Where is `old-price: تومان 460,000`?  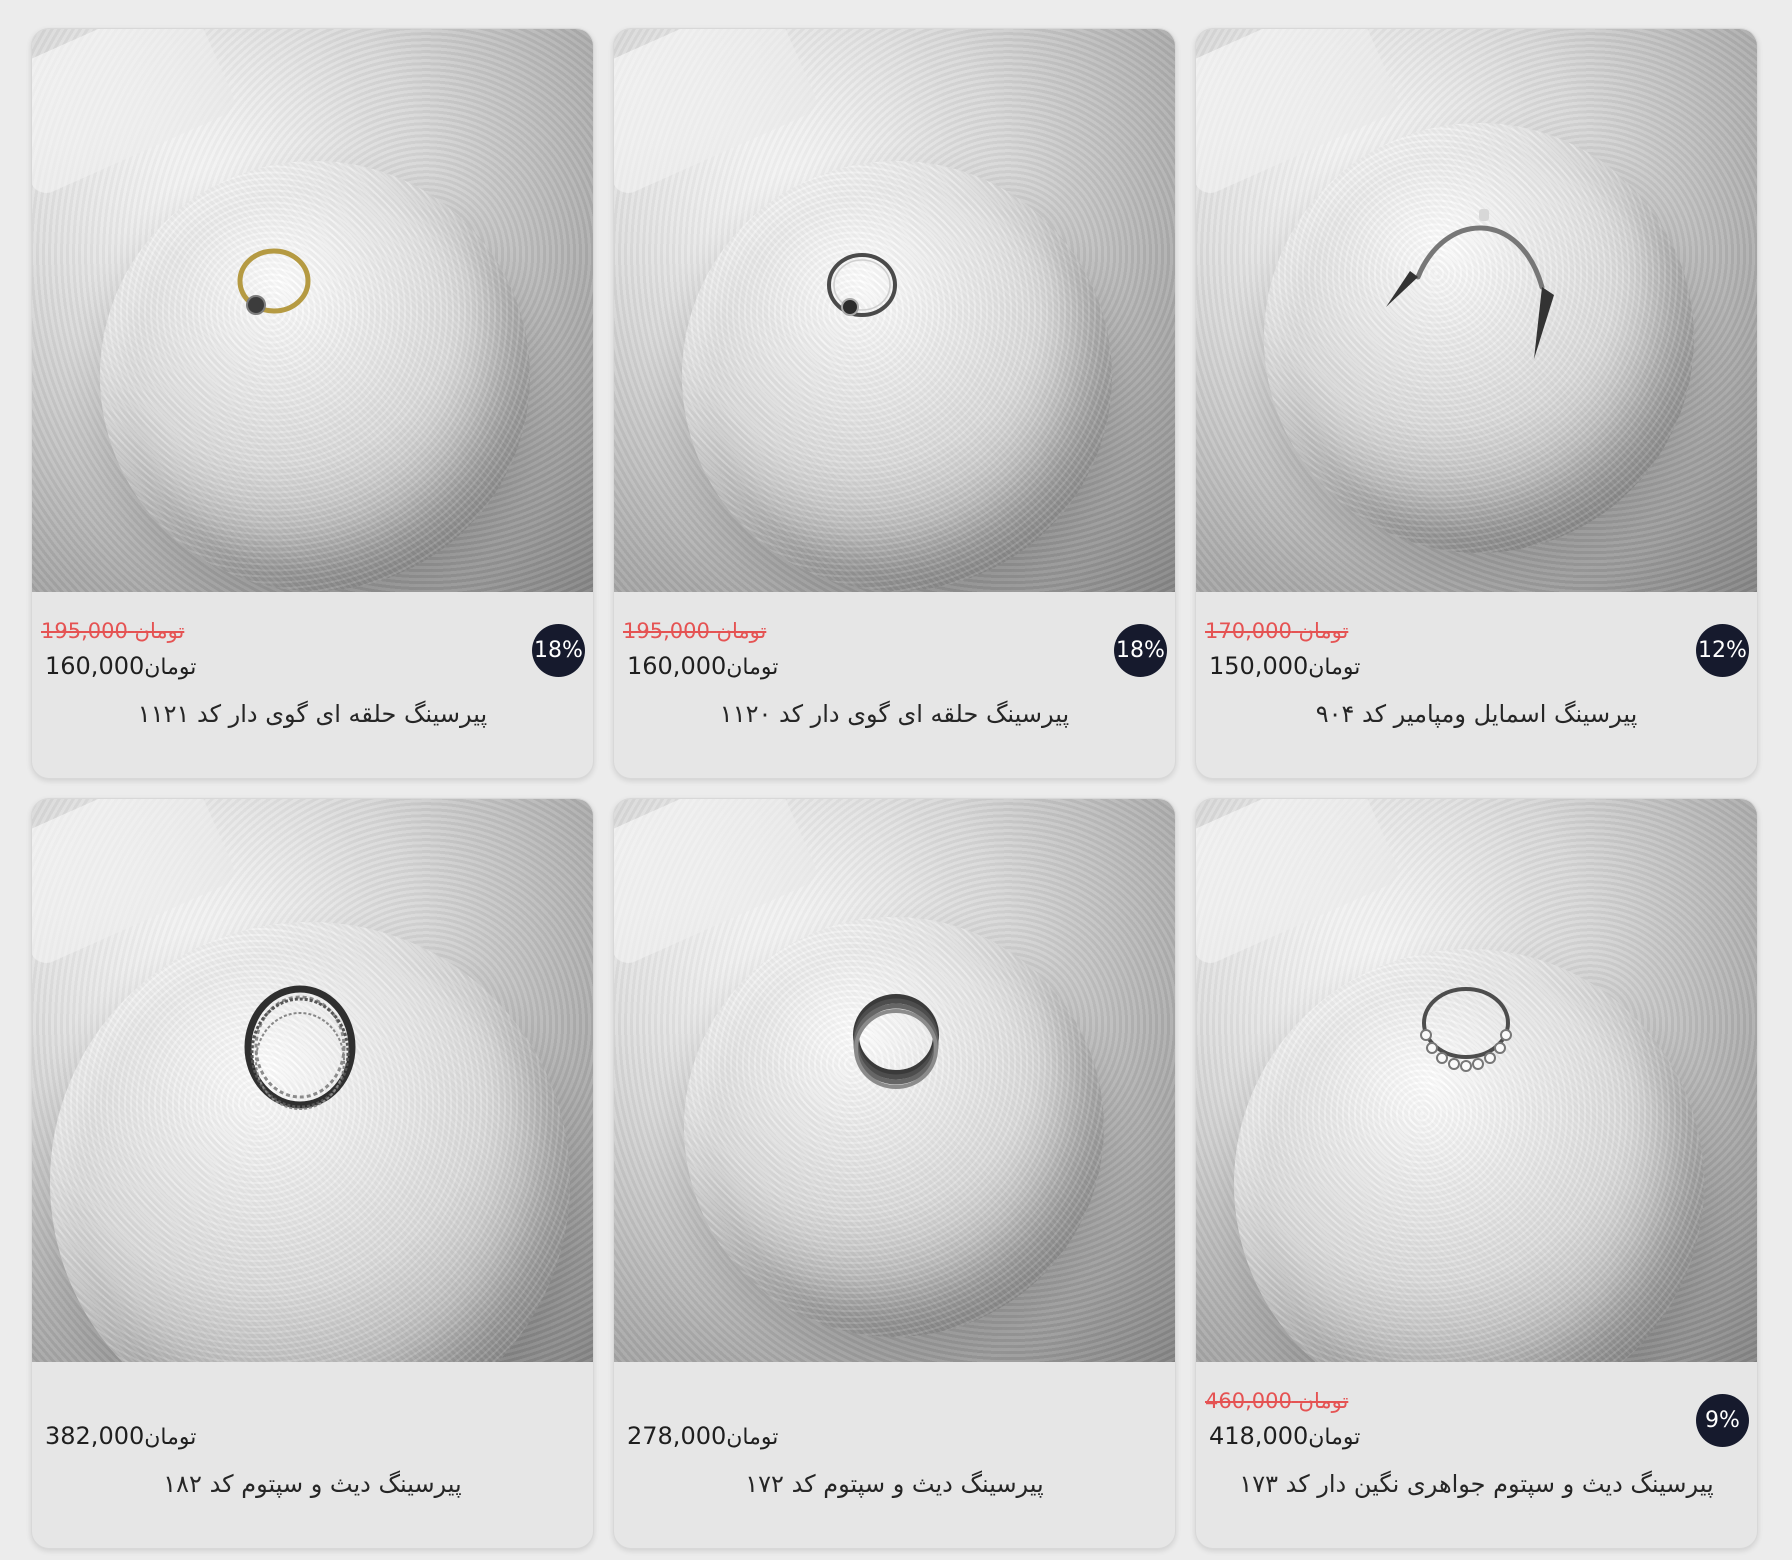
old-price: تومان 460,000 is located at coordinates (1277, 1401).